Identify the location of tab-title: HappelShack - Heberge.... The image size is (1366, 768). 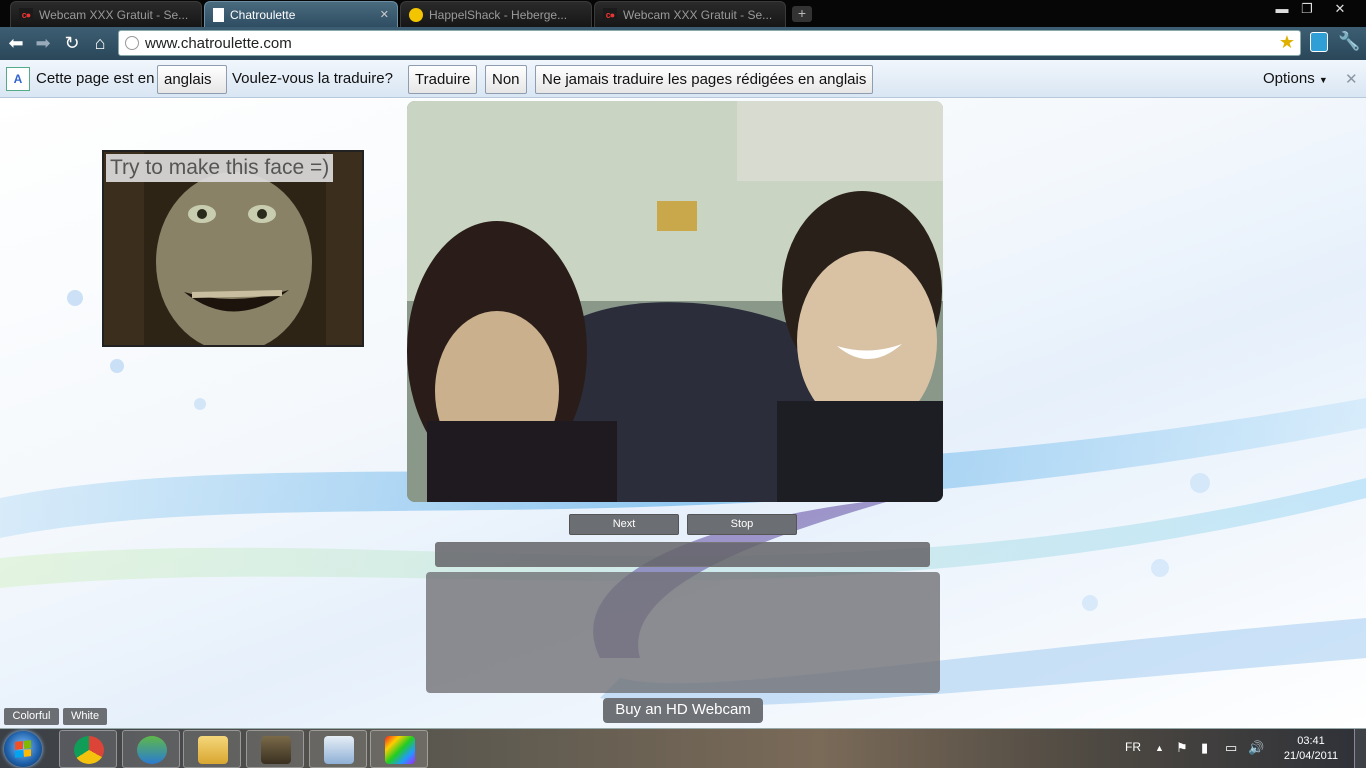
(498, 14).